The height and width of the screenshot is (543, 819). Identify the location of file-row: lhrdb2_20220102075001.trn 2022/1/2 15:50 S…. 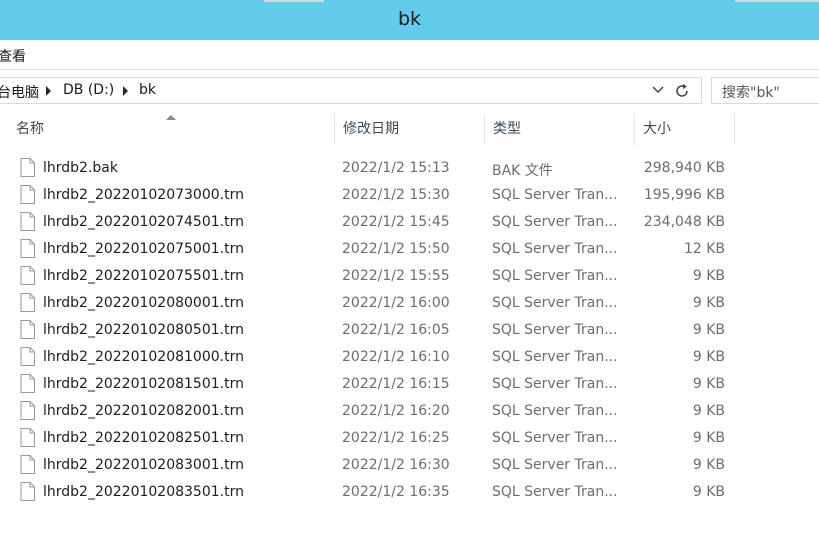
(367, 249).